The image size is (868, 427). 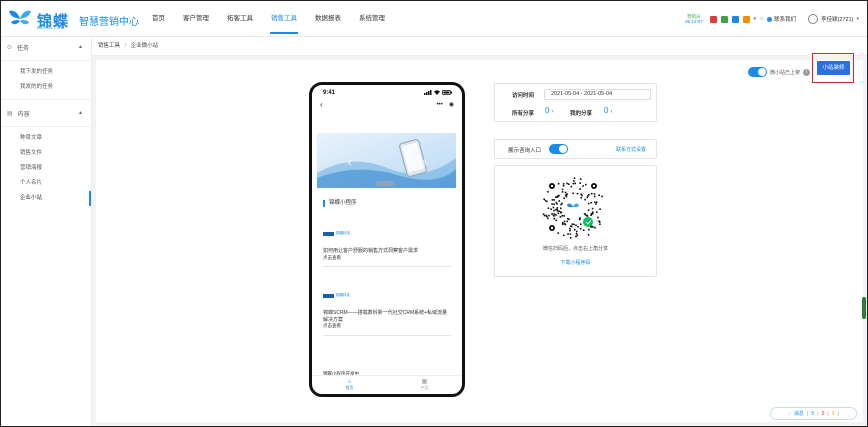 I want to click on nav-system-management: 系统管理, so click(x=372, y=19).